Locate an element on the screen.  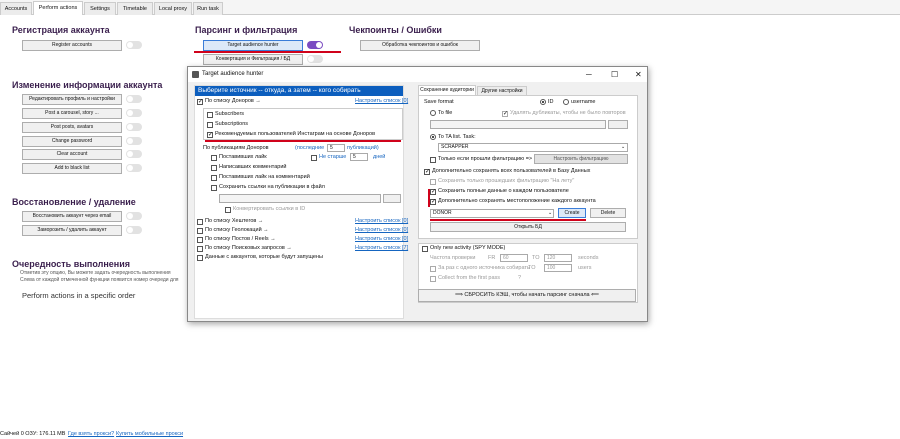
to-input: 120 is located at coordinates (558, 258).